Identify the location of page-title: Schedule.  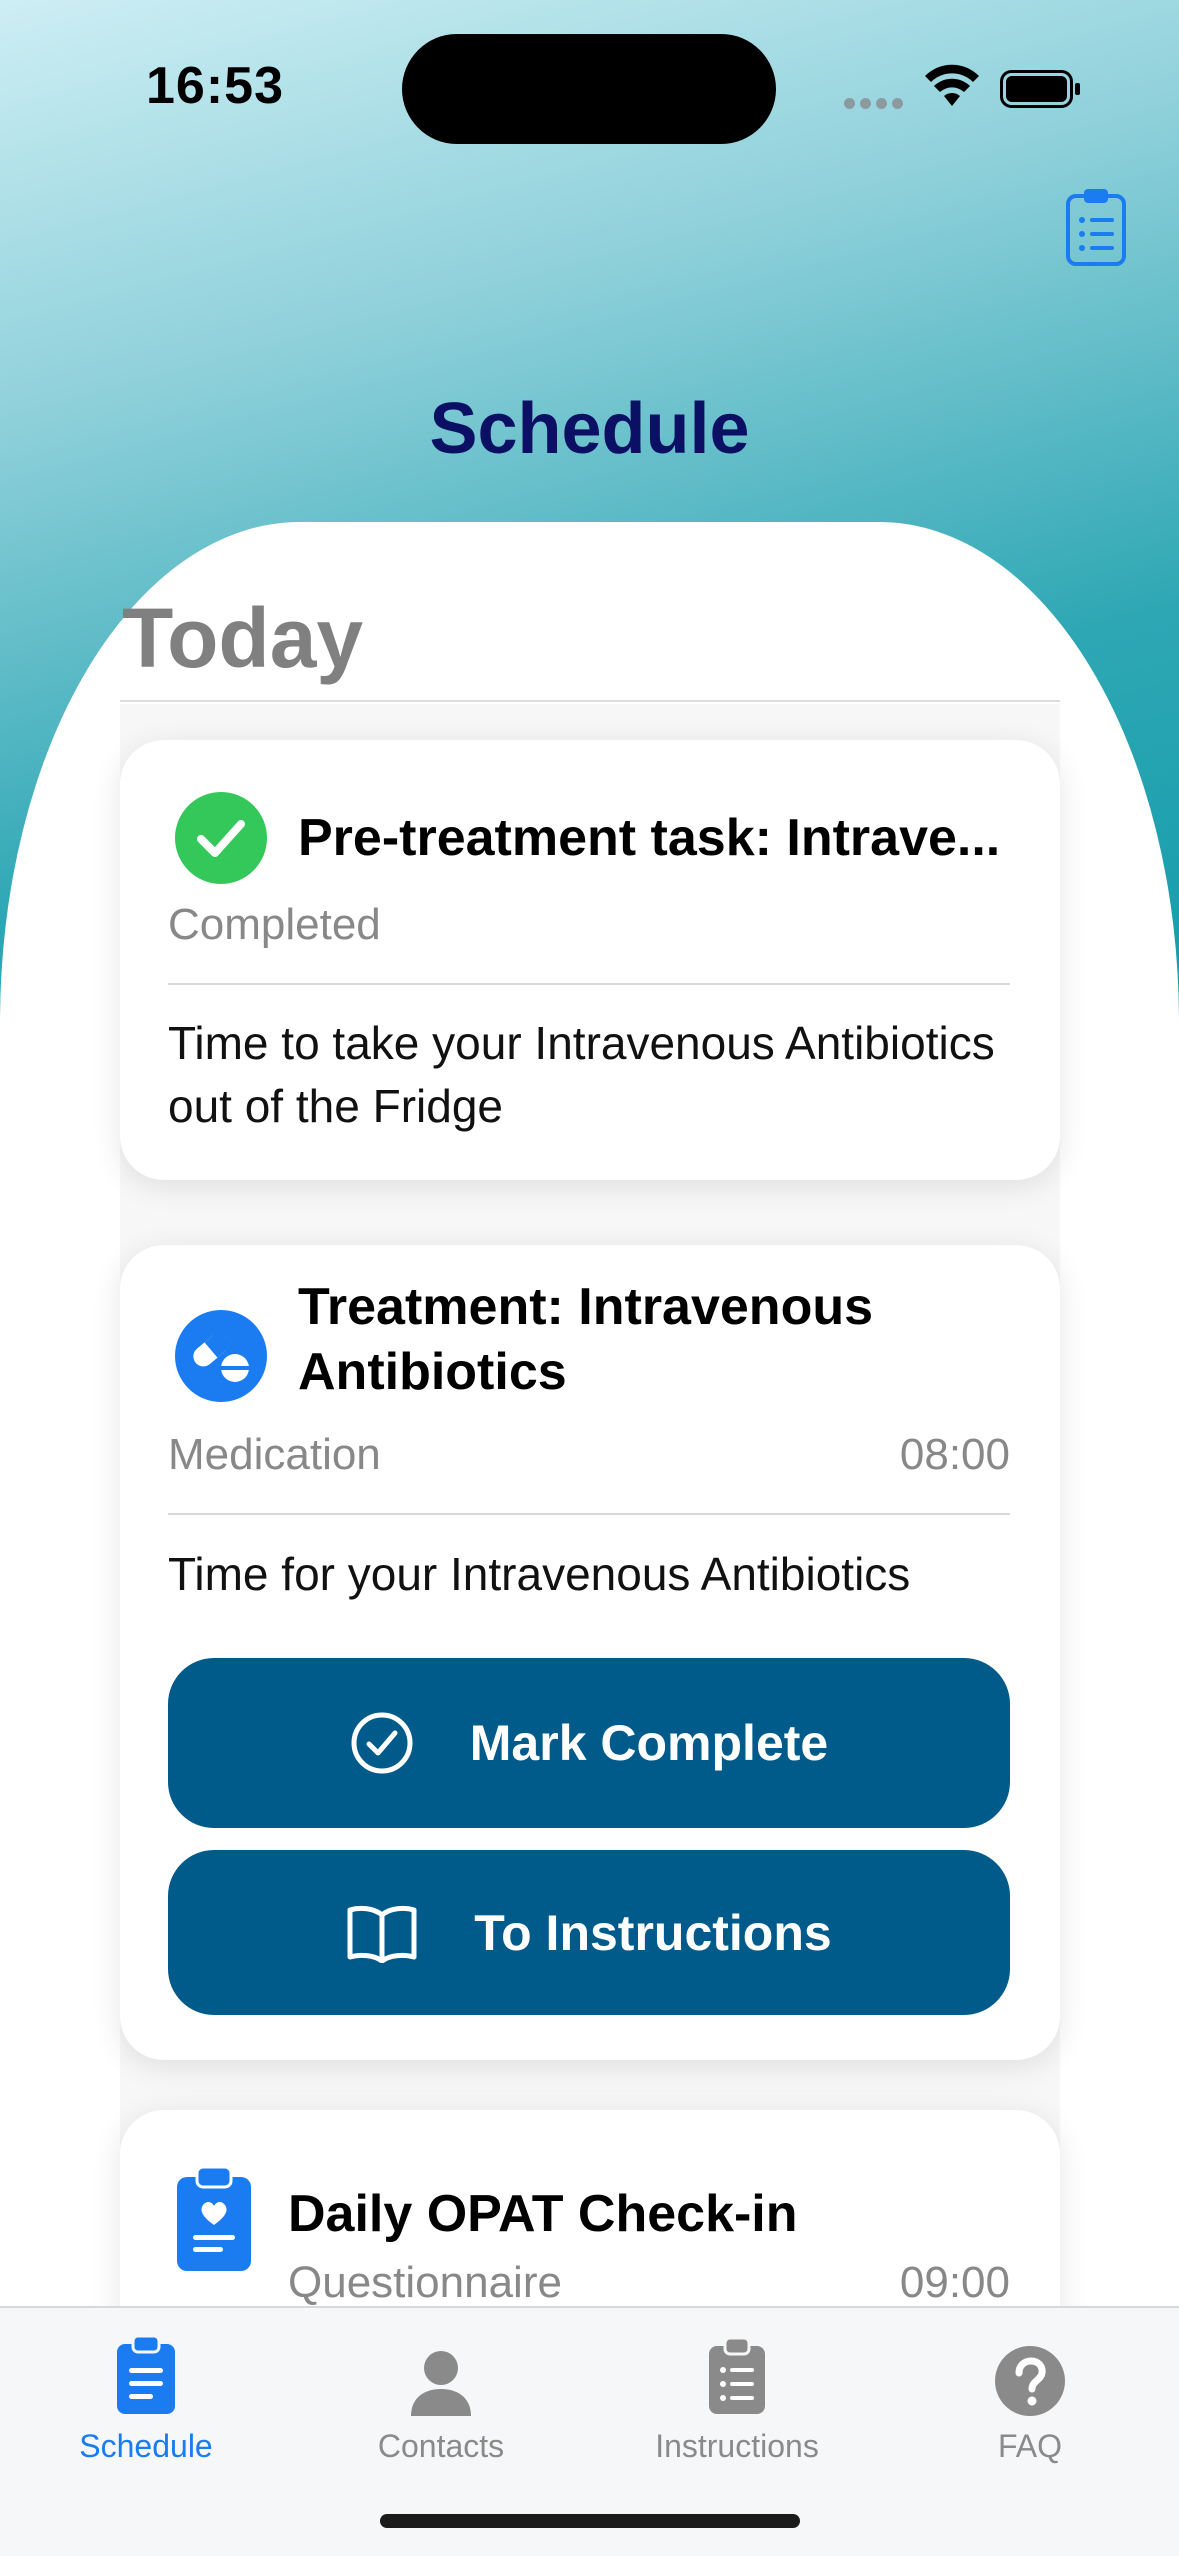
(589, 429).